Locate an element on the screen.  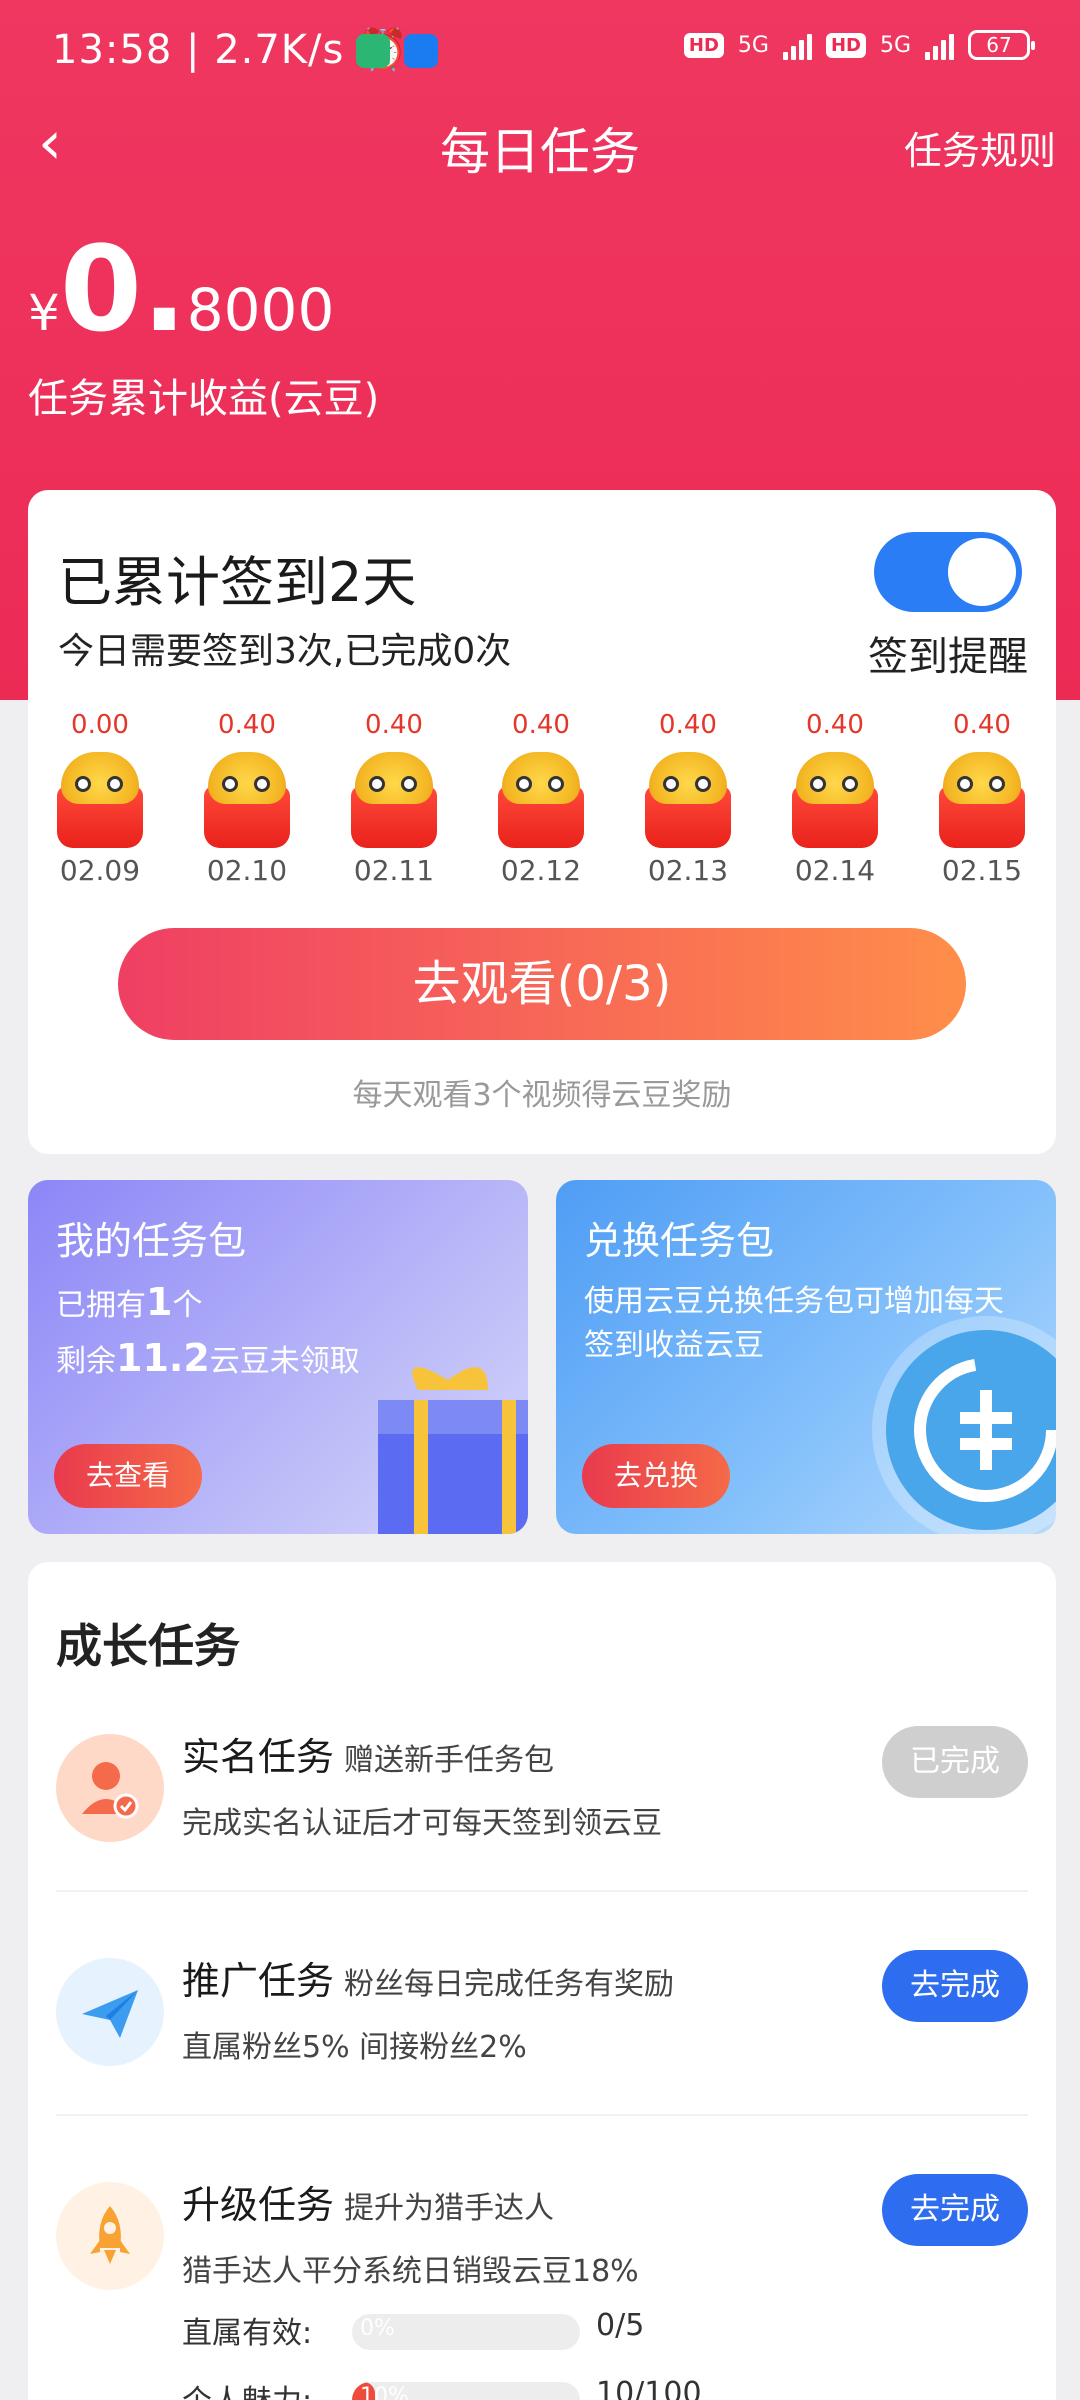
task-title: 实名任务 赠送新手任务包 is located at coordinates (368, 1757).